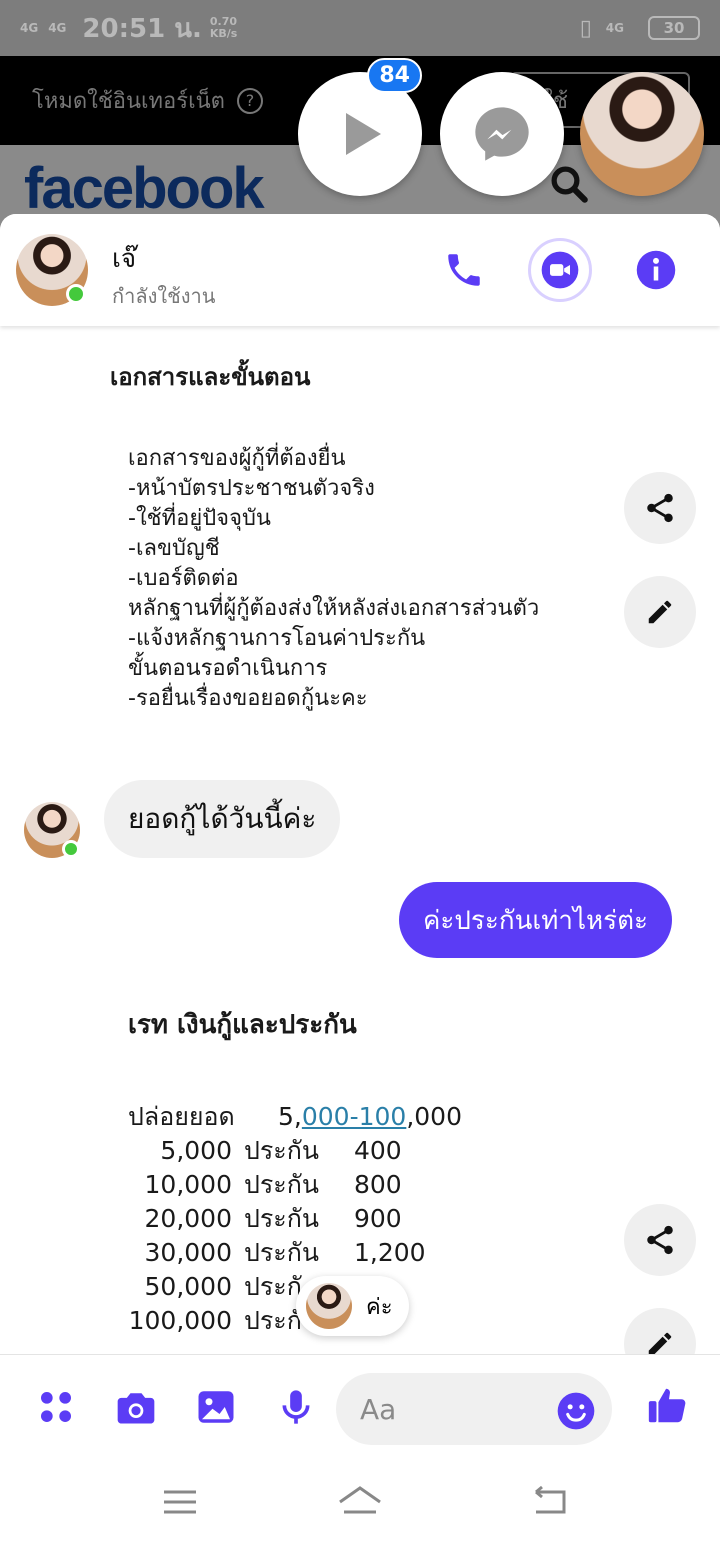 Image resolution: width=720 pixels, height=1544 pixels. What do you see at coordinates (188, 1252) in the screenshot?
I see `loan-amount: 30,000` at bounding box center [188, 1252].